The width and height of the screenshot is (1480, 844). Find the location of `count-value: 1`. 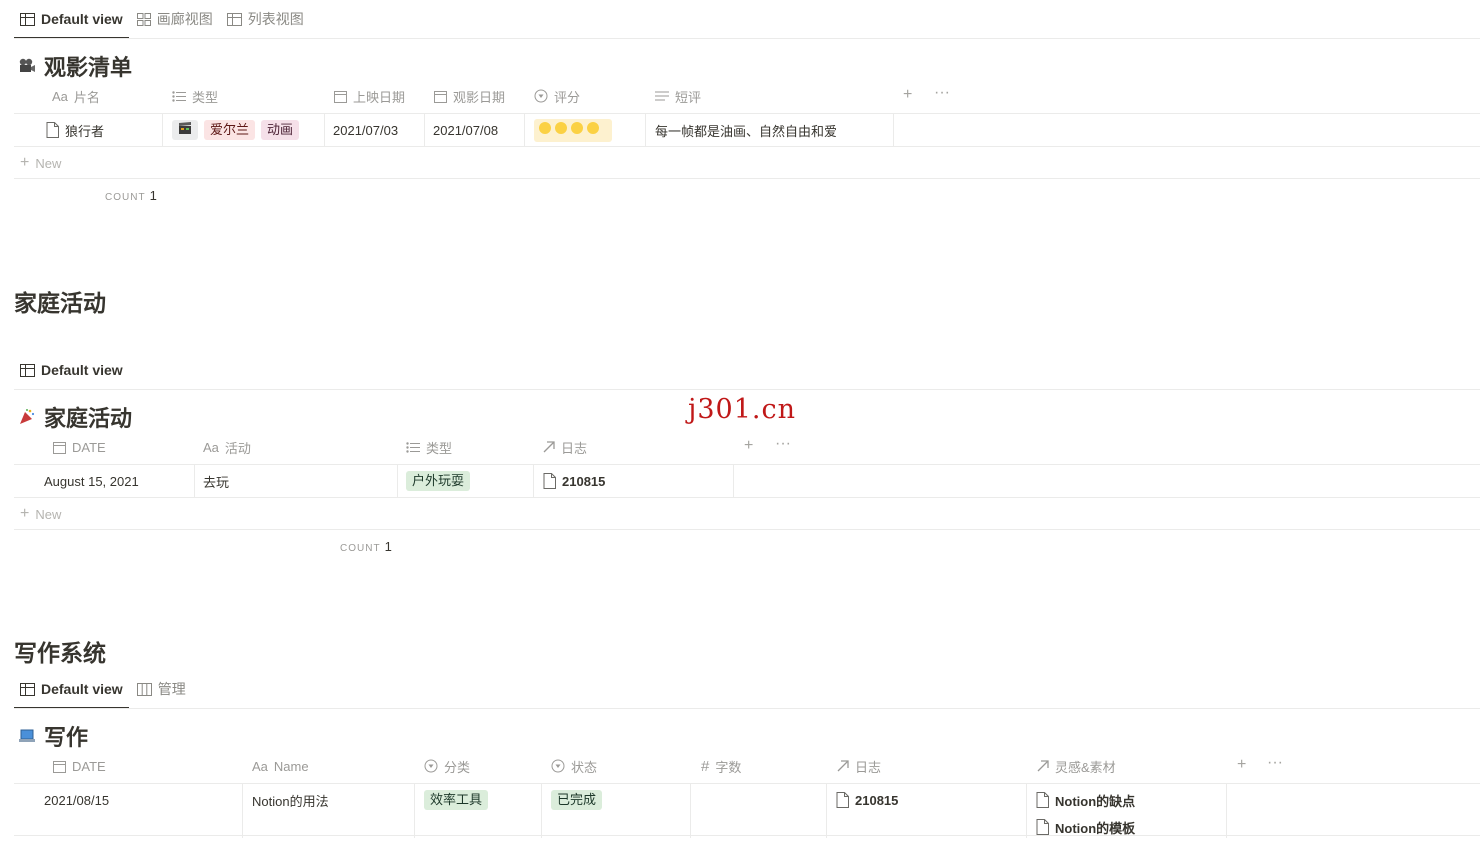

count-value: 1 is located at coordinates (153, 195).